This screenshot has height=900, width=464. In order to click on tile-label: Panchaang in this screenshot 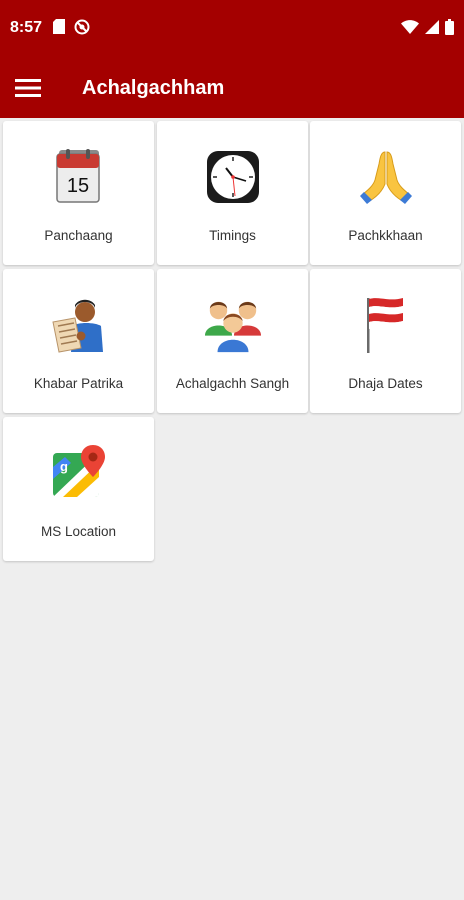, I will do `click(78, 235)`.